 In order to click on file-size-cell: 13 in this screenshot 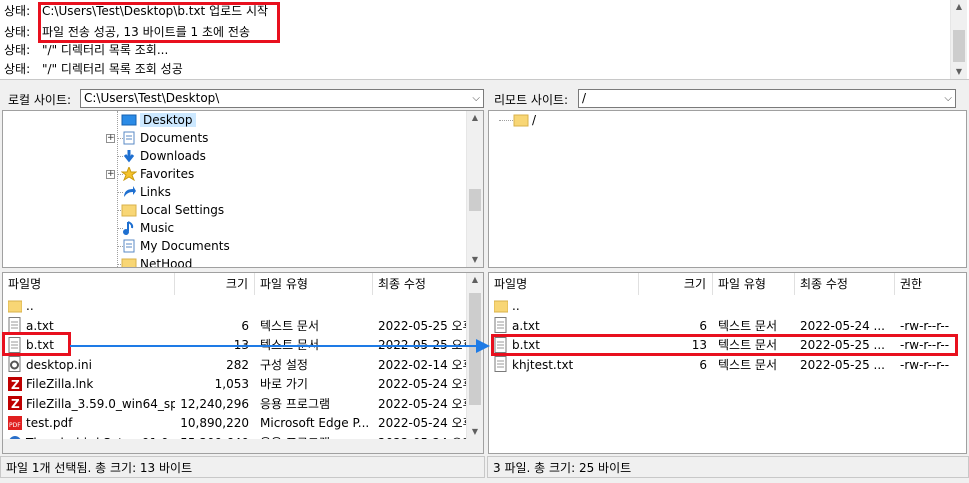, I will do `click(676, 345)`.